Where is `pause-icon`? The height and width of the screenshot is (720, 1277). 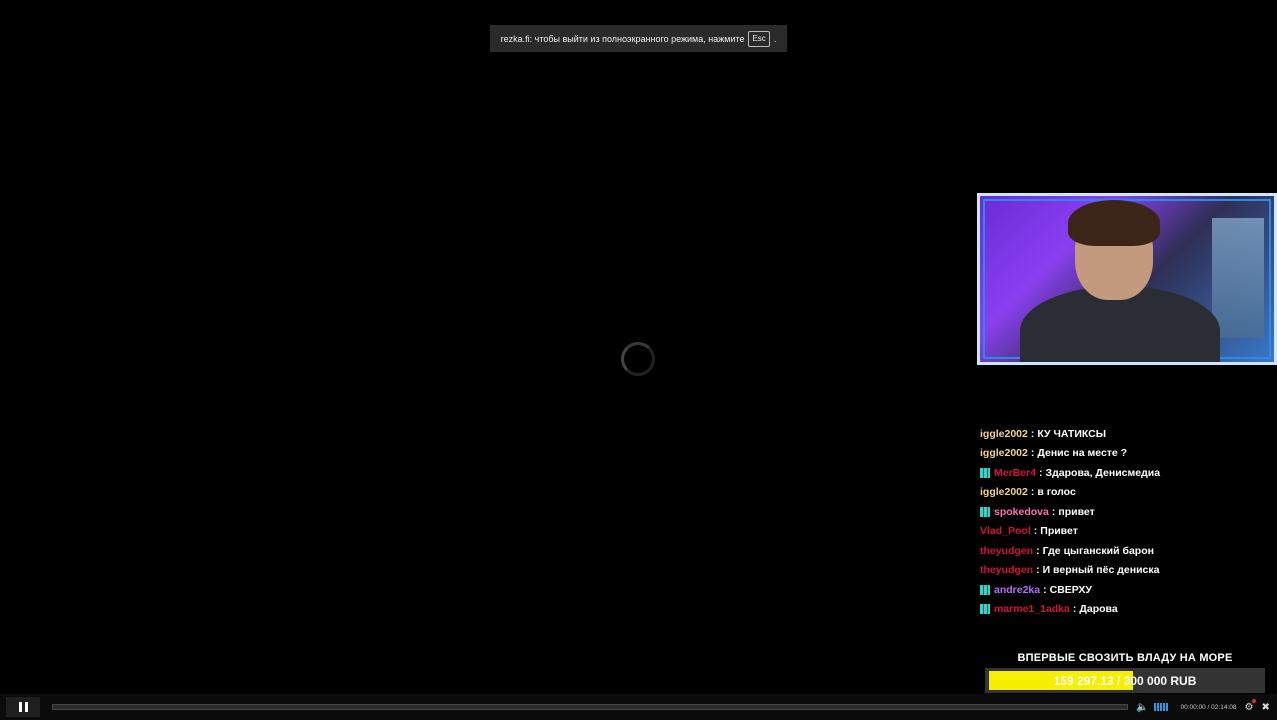
pause-icon is located at coordinates (20, 707).